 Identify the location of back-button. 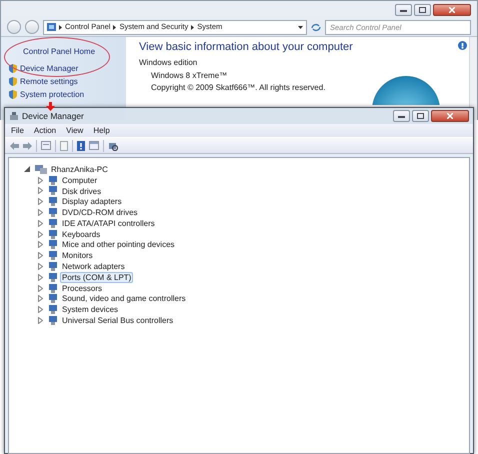
(14, 27).